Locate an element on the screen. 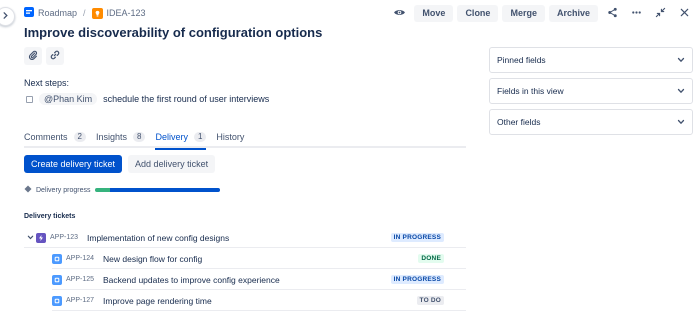 The image size is (700, 311). ticket-key: APP-124 is located at coordinates (84, 258).